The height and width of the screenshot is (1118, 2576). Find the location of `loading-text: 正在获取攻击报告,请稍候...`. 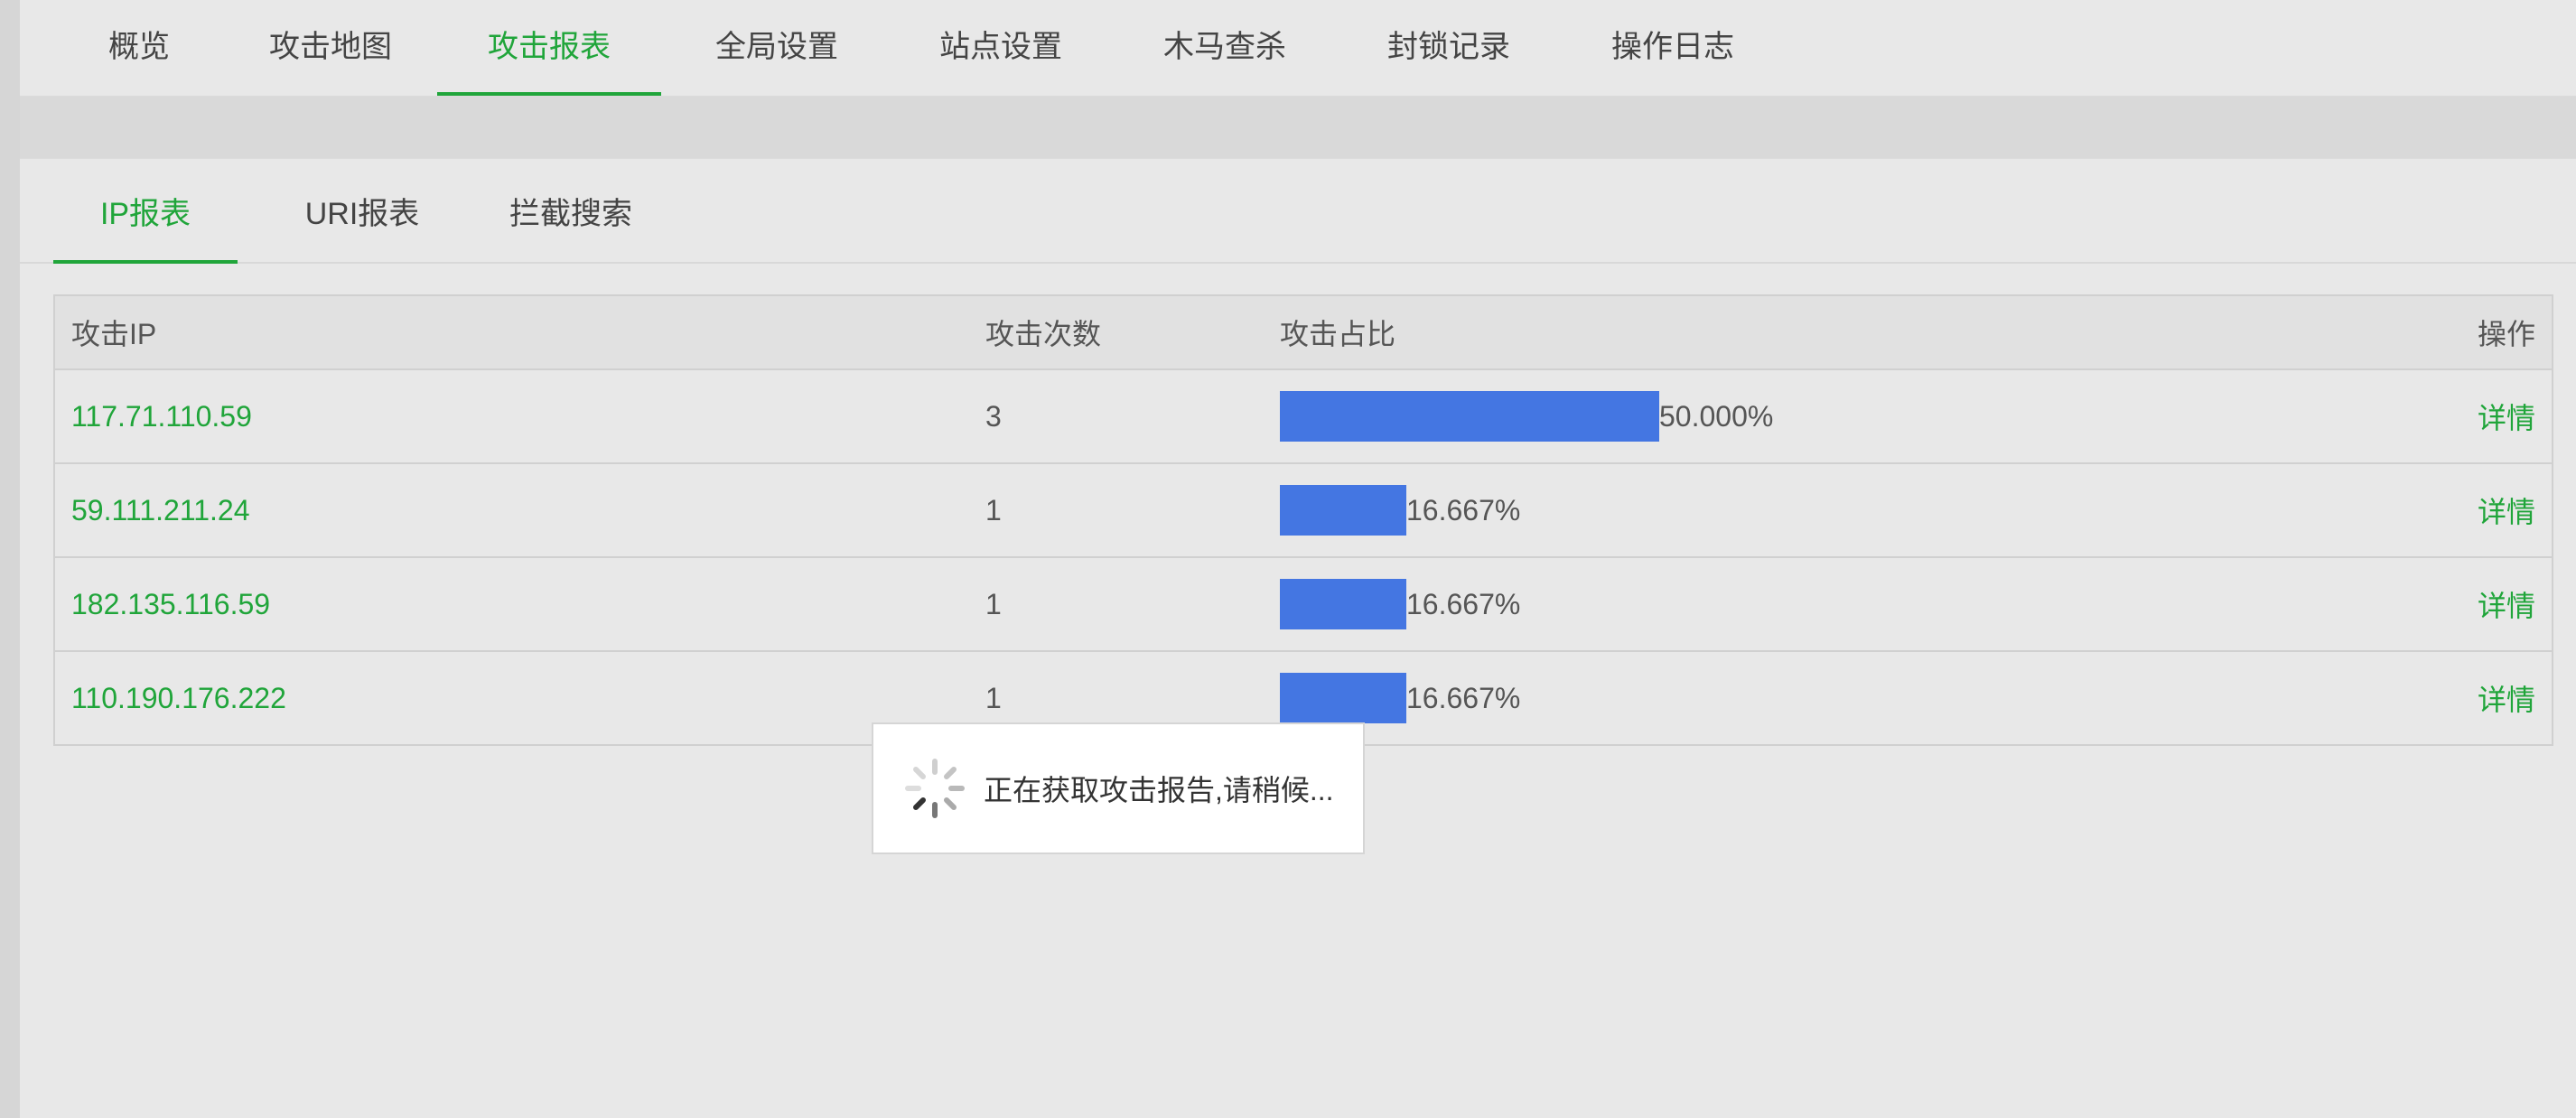

loading-text: 正在获取攻击报告,请稍候... is located at coordinates (1159, 790).